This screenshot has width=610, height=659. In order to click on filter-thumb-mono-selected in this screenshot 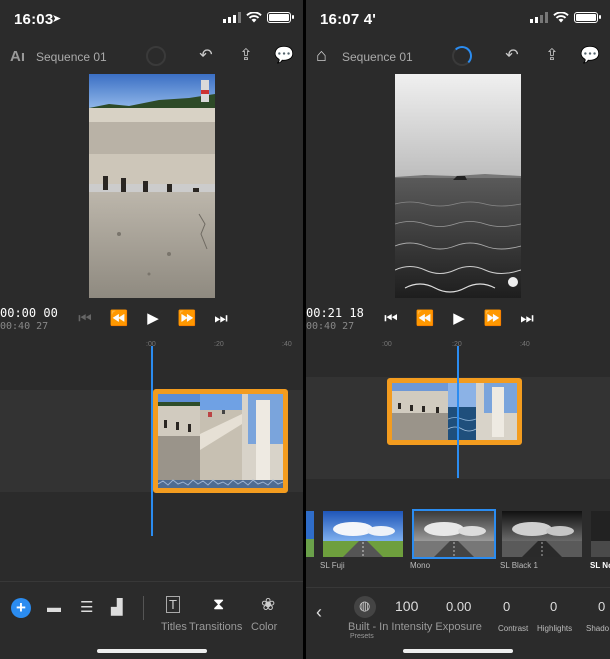, I will do `click(454, 534)`.